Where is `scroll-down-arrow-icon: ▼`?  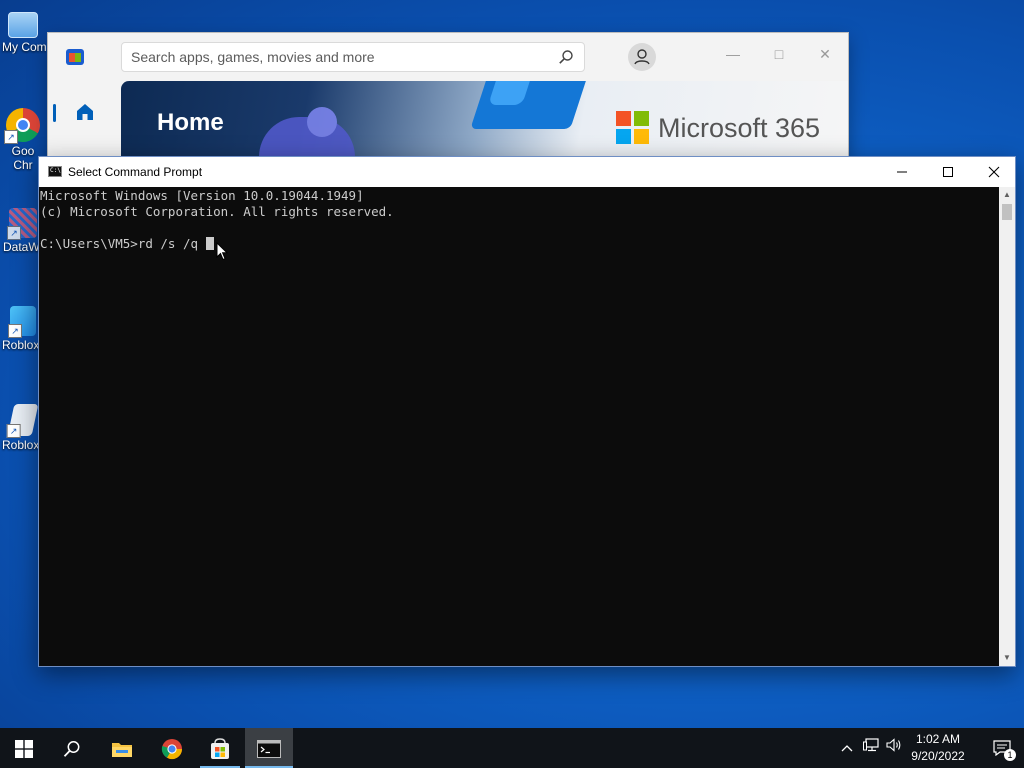
scroll-down-arrow-icon: ▼ is located at coordinates (1007, 658).